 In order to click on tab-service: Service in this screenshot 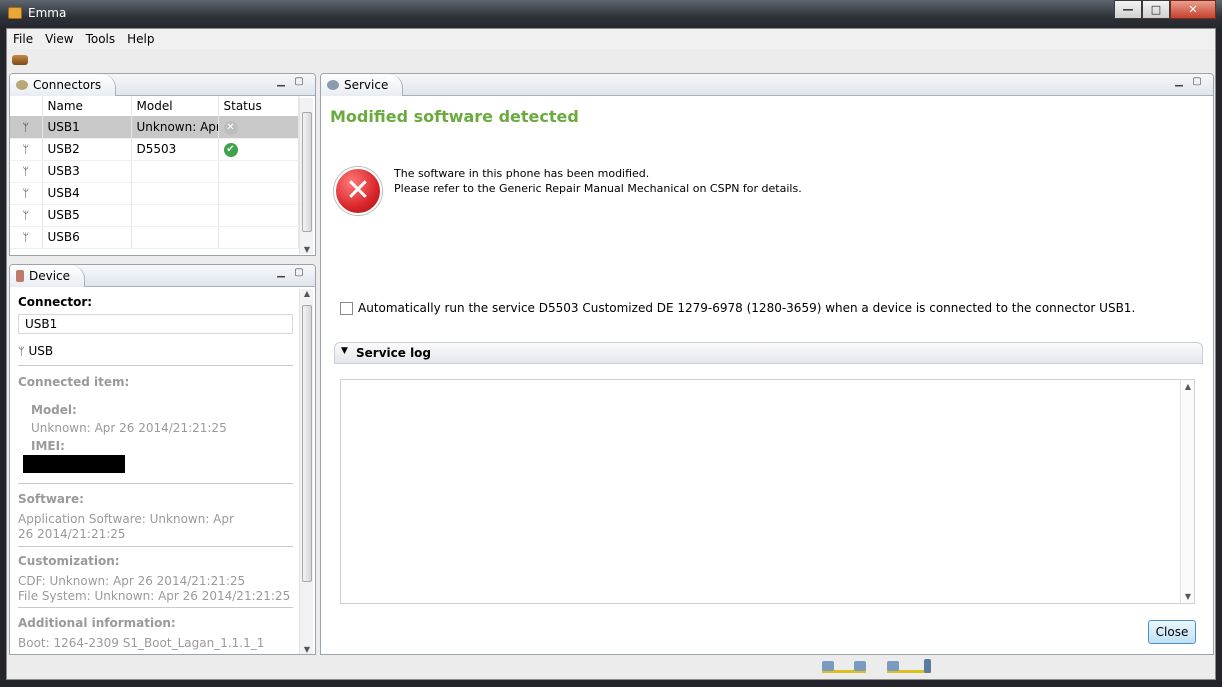, I will do `click(362, 85)`.